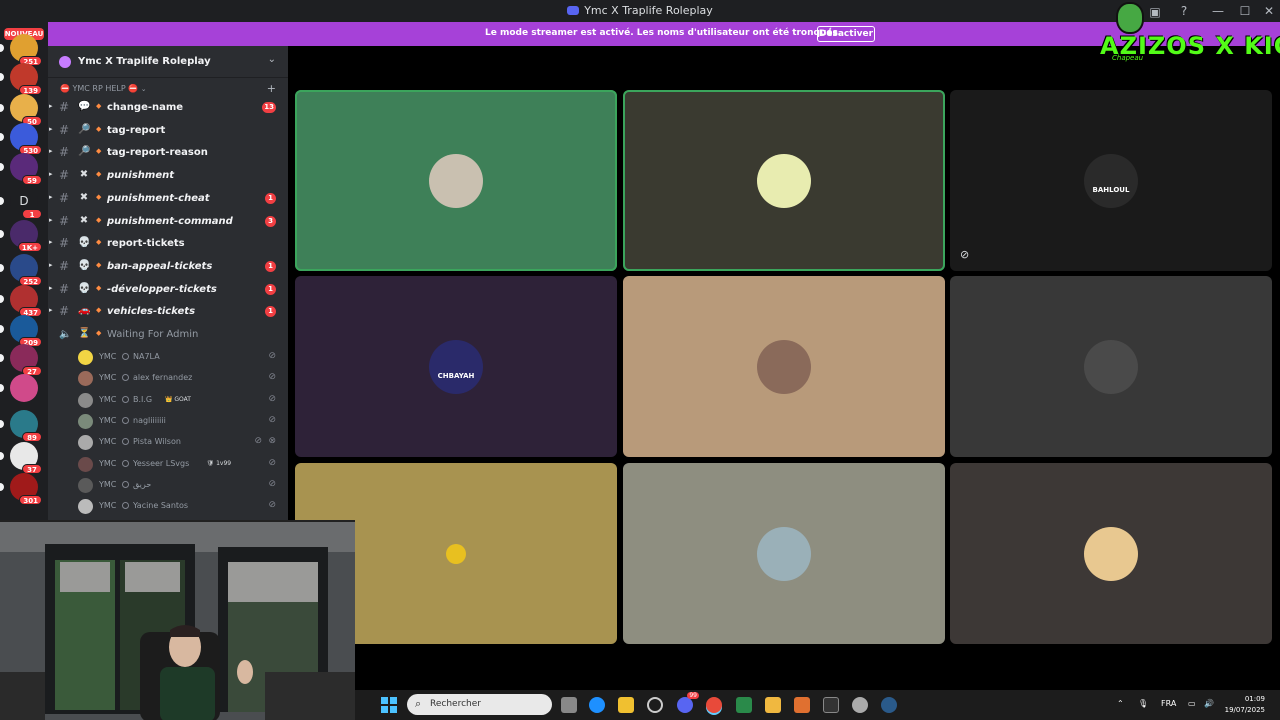 This screenshot has width=1280, height=720. I want to click on participant-tile: CHBAYAH, so click(456, 366).